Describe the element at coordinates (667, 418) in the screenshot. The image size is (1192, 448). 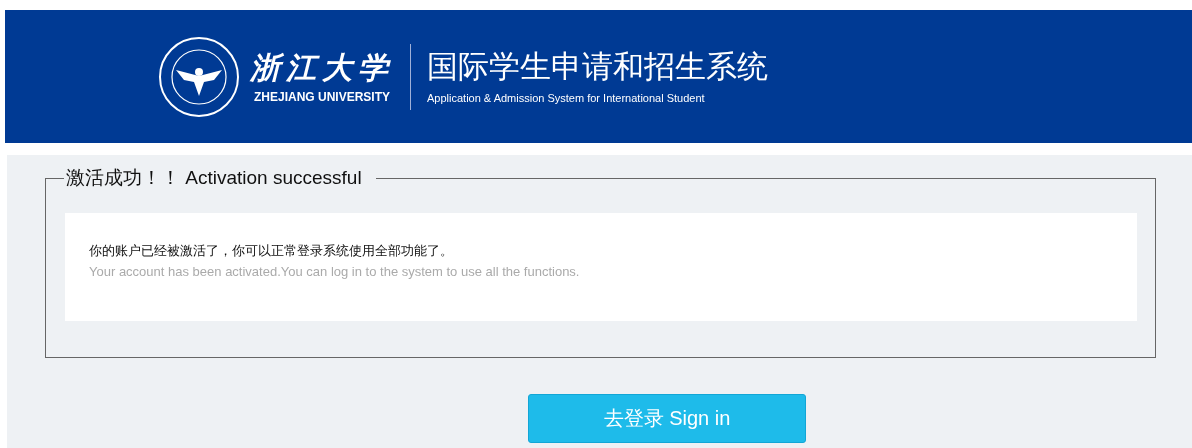
I see `sign-in-button: 去登录 Sign in` at that location.